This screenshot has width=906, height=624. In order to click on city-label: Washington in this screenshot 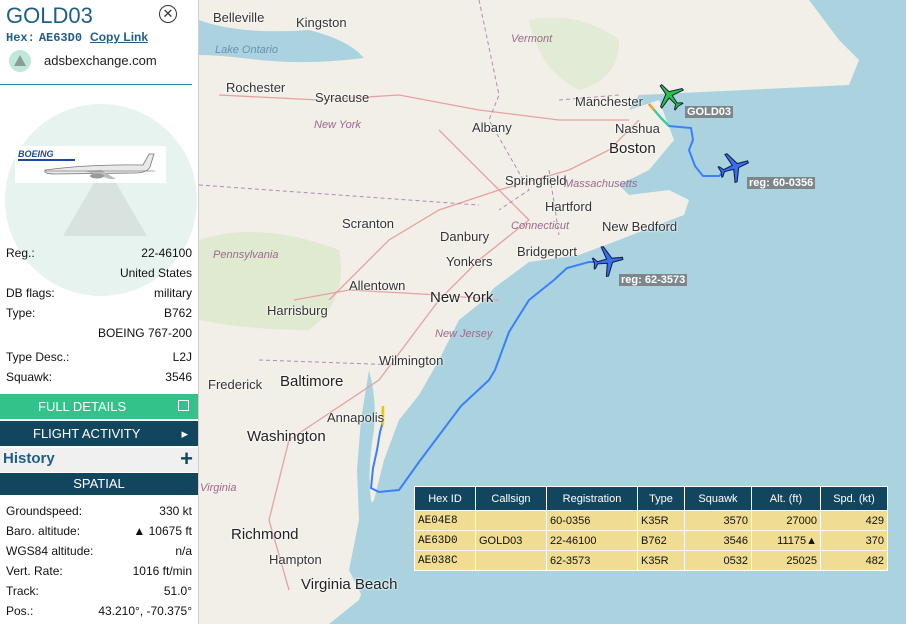, I will do `click(286, 436)`.